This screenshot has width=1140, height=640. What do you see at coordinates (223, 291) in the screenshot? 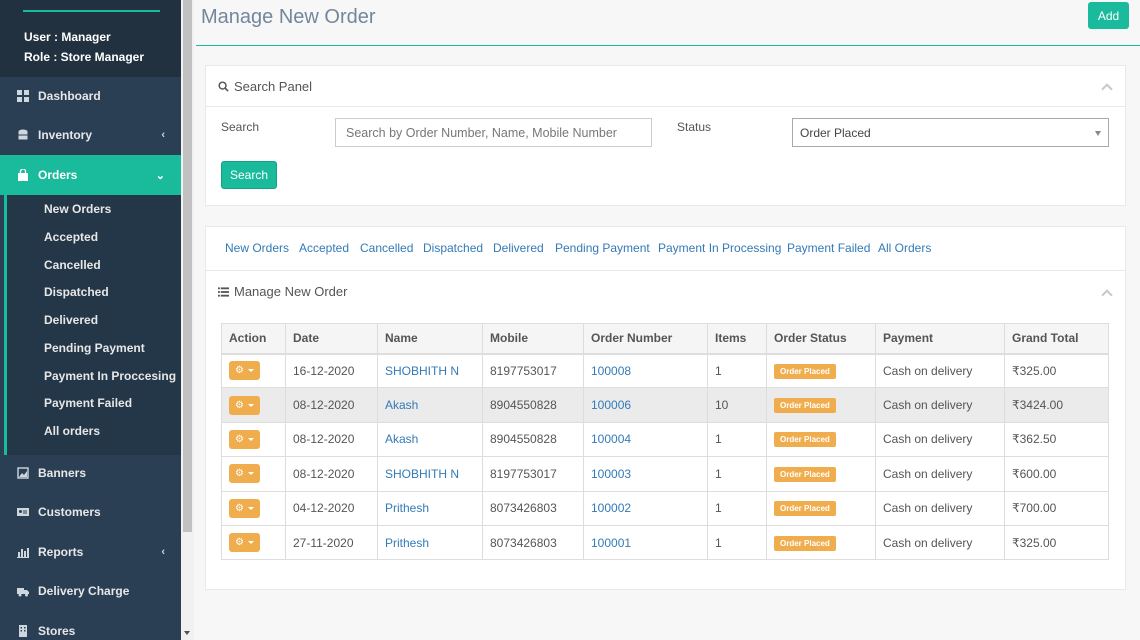
I see `list-icon` at bounding box center [223, 291].